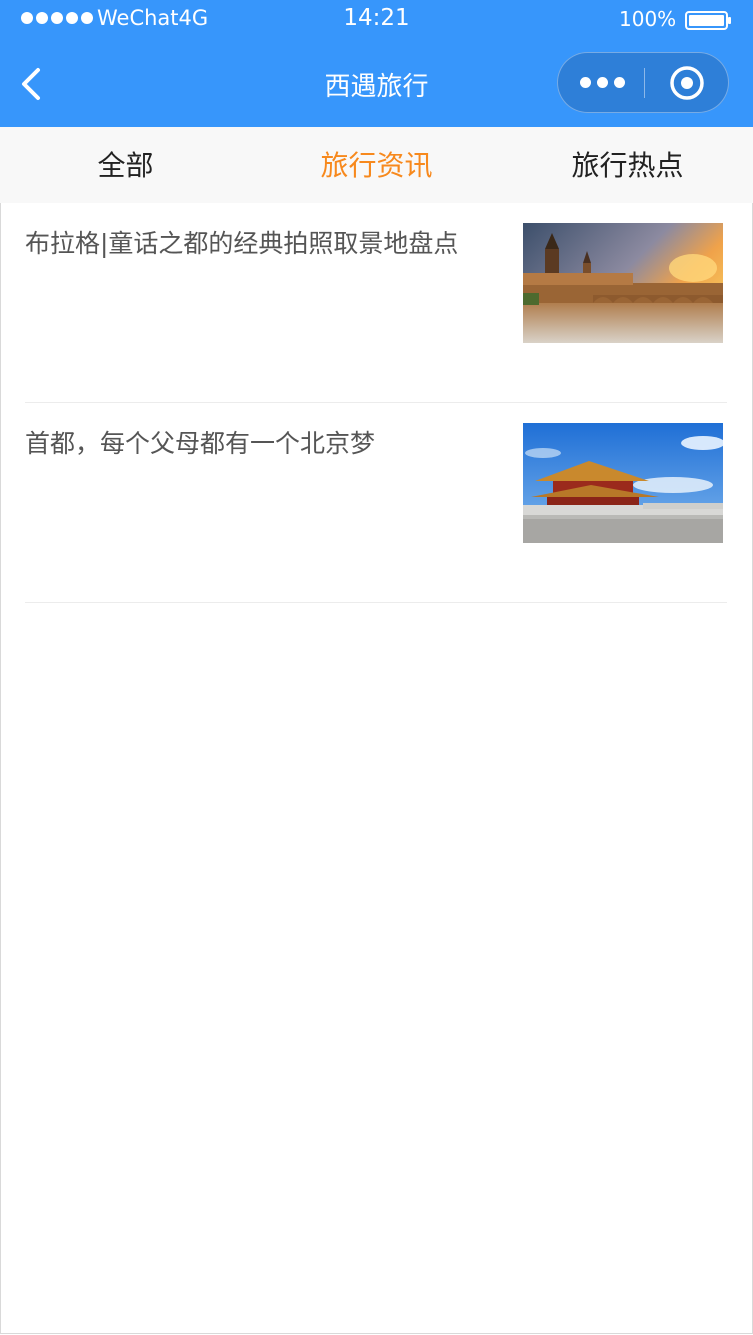  I want to click on battery-icon, so click(708, 20).